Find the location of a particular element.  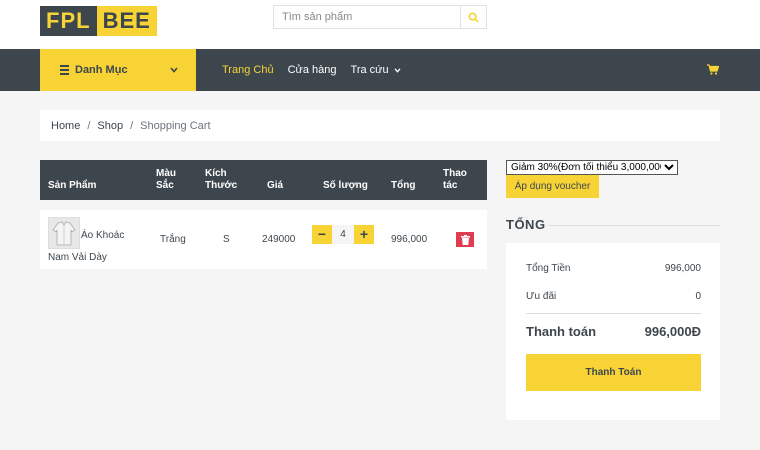

summary-title: TỔNG is located at coordinates (526, 224).